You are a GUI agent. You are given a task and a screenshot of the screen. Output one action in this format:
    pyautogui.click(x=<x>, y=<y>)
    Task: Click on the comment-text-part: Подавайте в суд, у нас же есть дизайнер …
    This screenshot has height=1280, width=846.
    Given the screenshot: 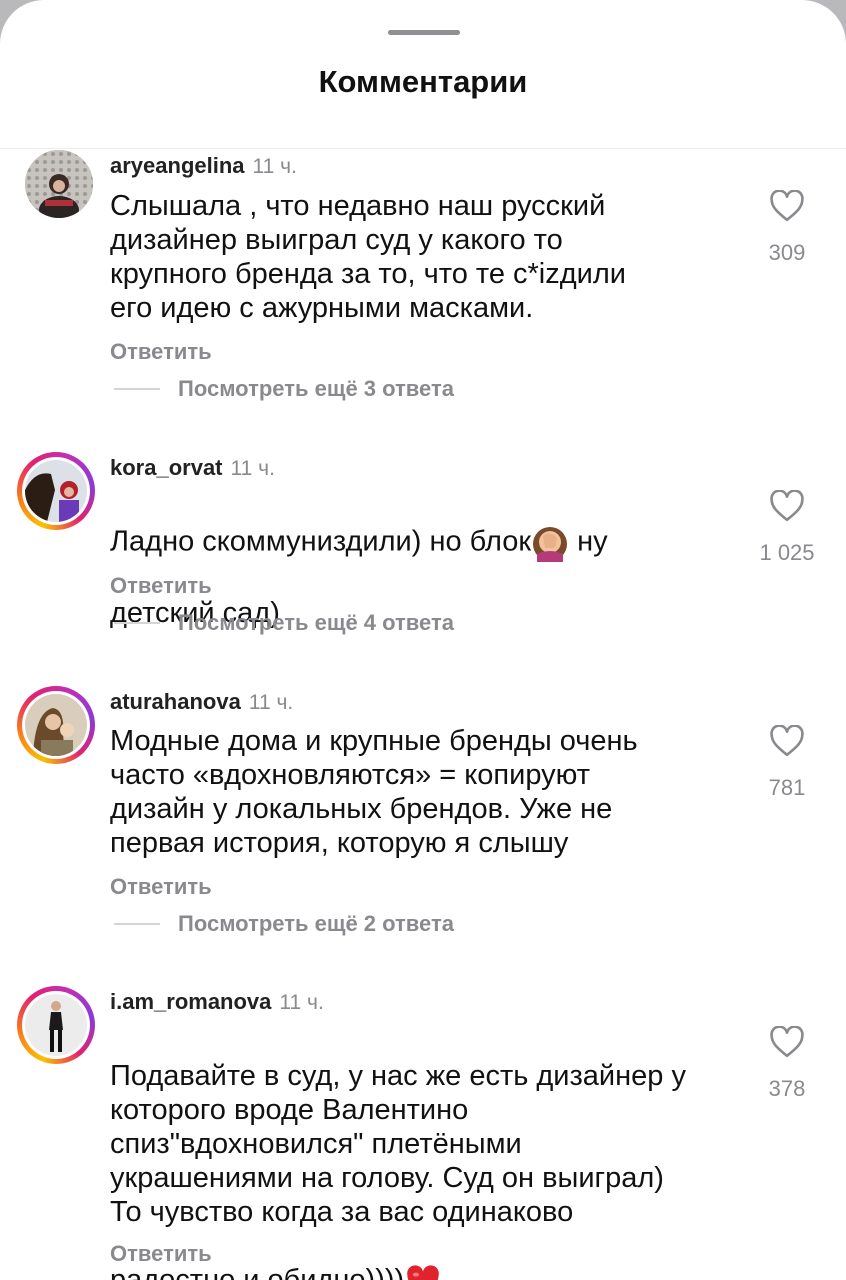 What is the action you would take?
    pyautogui.click(x=398, y=1144)
    